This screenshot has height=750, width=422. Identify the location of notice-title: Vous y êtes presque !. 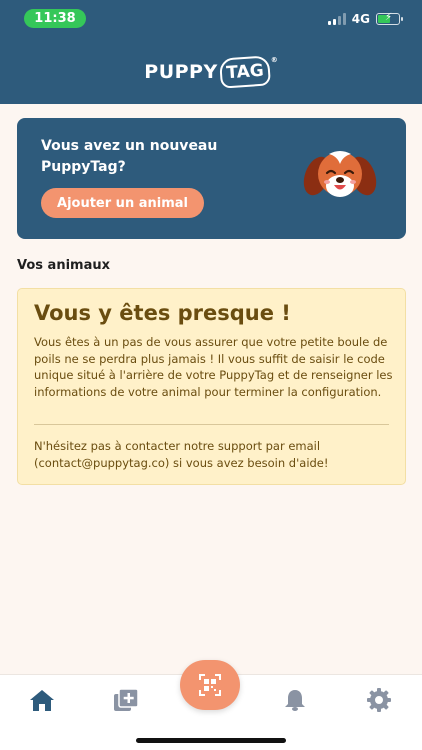
(162, 313).